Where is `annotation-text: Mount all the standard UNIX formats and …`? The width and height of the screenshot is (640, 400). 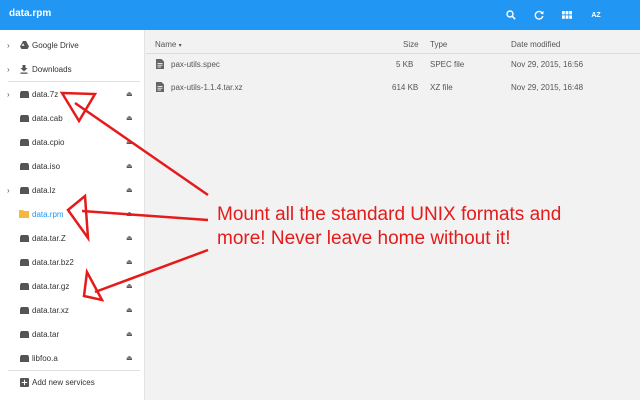 annotation-text: Mount all the standard UNIX formats and … is located at coordinates (422, 227).